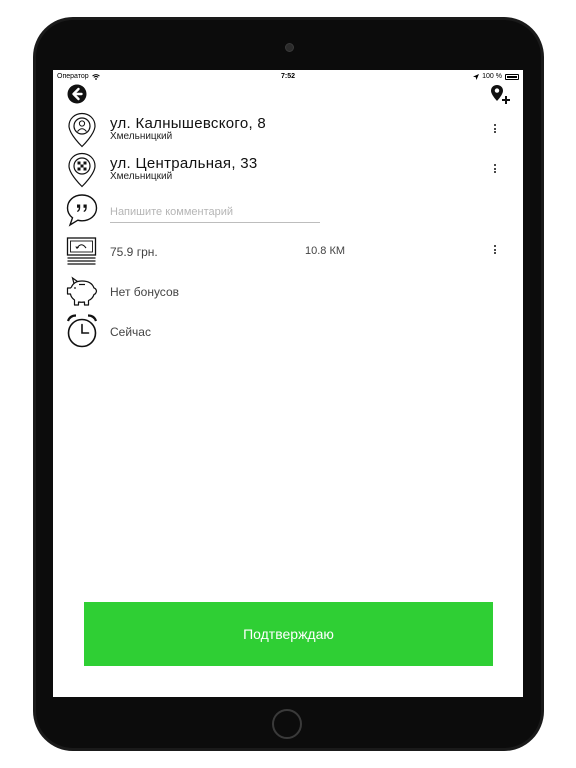 This screenshot has height=768, width=576. What do you see at coordinates (495, 130) in the screenshot?
I see `pickup-more-menu` at bounding box center [495, 130].